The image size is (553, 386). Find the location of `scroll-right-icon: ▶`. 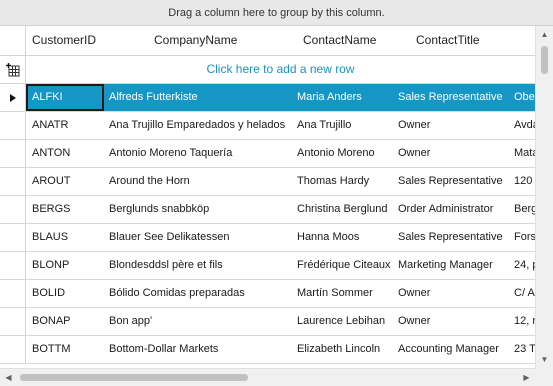

scroll-right-icon: ▶ is located at coordinates (526, 377).